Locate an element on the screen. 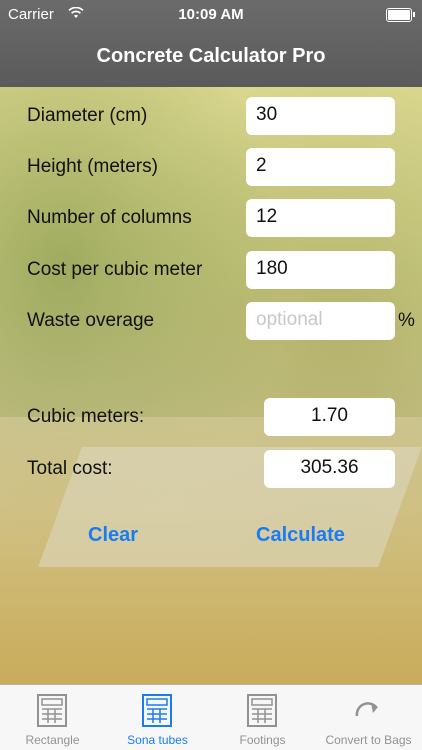 The width and height of the screenshot is (422, 750). cost-label: Cost per cubic meter is located at coordinates (115, 269).